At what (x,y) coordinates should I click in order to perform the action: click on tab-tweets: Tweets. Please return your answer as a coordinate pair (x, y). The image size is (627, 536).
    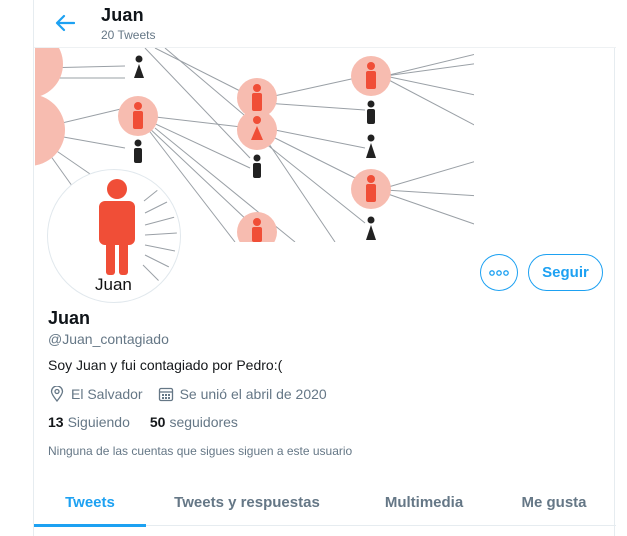
    Looking at the image, I should click on (90, 502).